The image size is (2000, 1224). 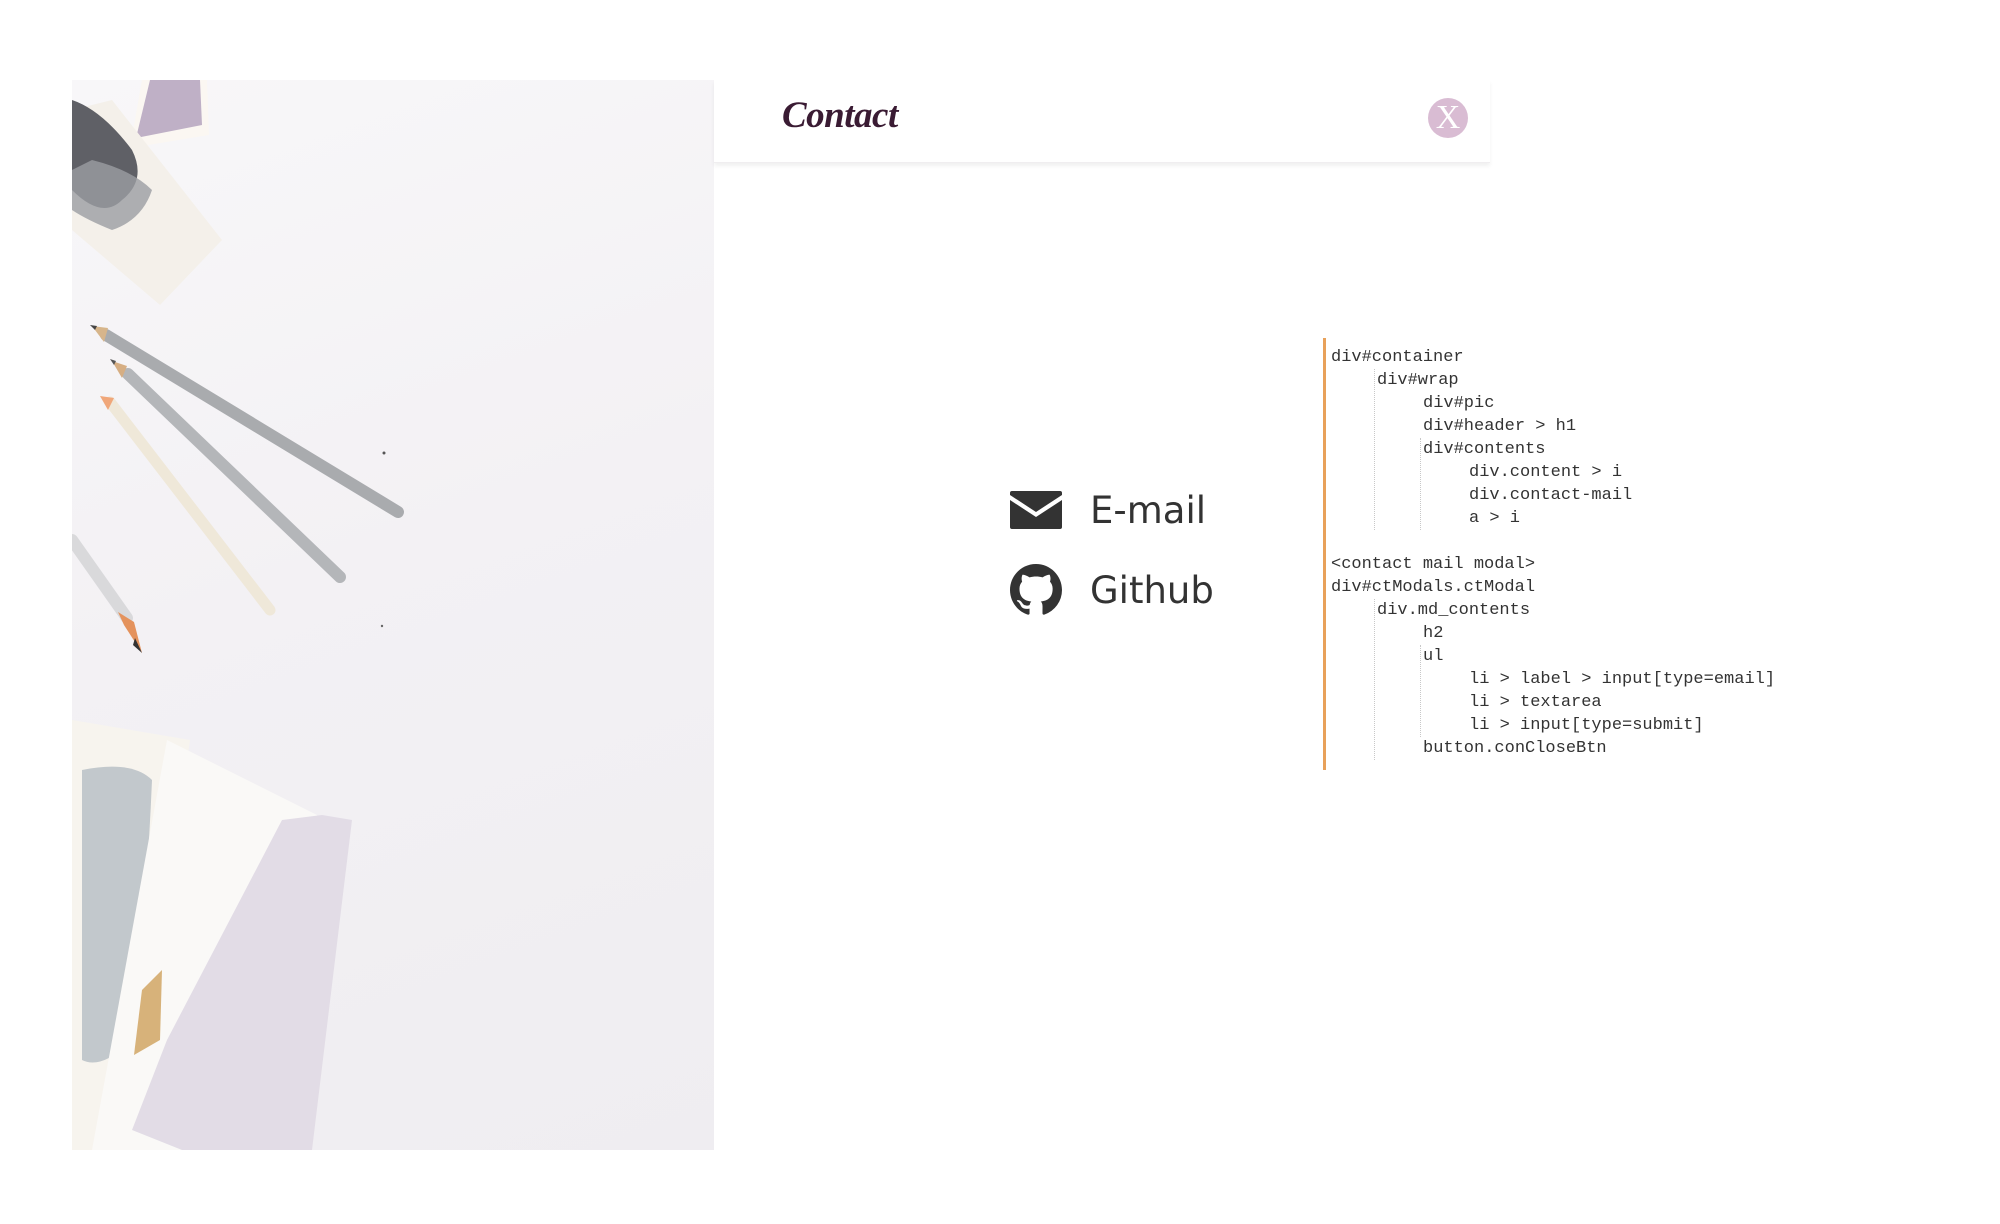 What do you see at coordinates (1459, 403) in the screenshot?
I see `code-line: div#pic` at bounding box center [1459, 403].